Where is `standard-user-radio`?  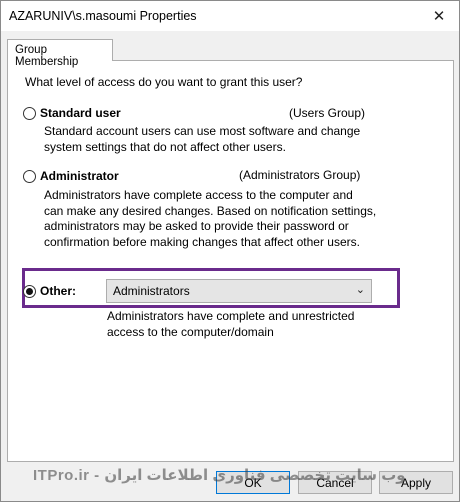
standard-user-radio is located at coordinates (29, 113).